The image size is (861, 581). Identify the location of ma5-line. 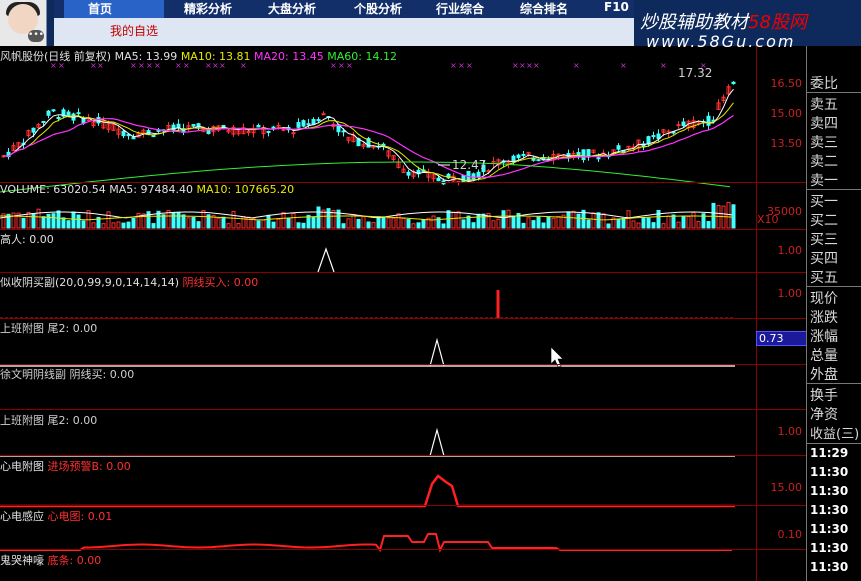
(368, 135).